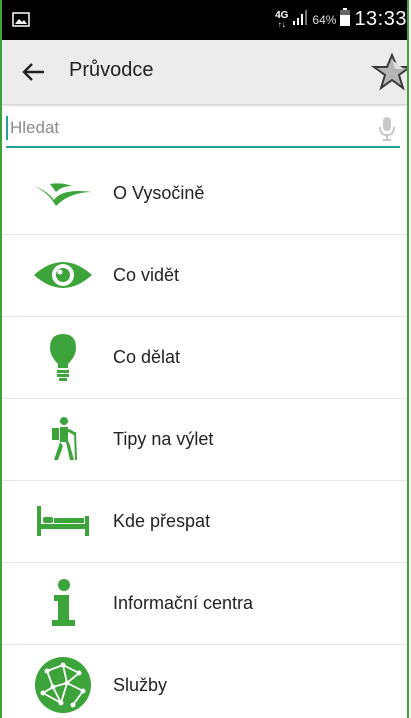 The height and width of the screenshot is (718, 411). Describe the element at coordinates (380, 19) in the screenshot. I see `clock: 13:33` at that location.